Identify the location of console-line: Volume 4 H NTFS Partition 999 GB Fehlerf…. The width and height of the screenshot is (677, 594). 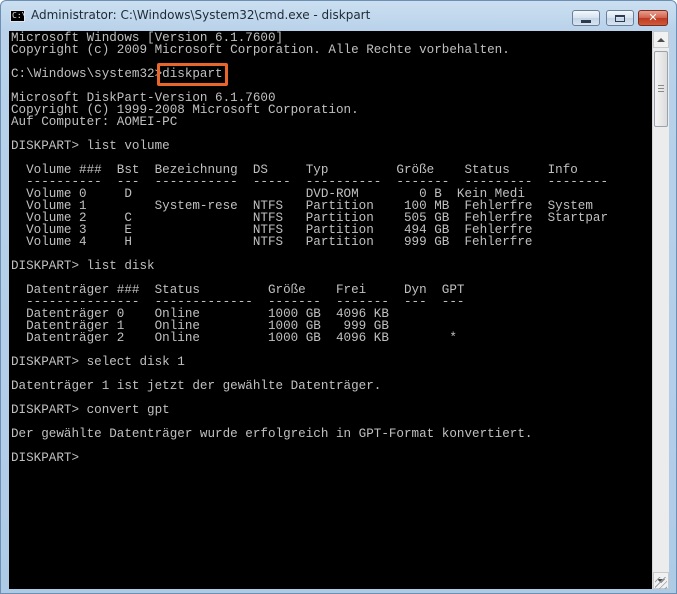
(272, 242).